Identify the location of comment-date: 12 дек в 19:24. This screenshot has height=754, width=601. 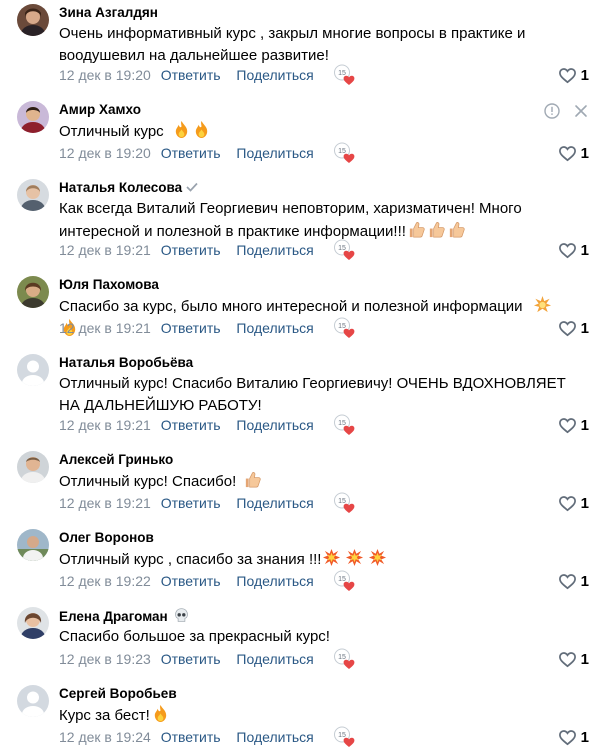
(105, 737).